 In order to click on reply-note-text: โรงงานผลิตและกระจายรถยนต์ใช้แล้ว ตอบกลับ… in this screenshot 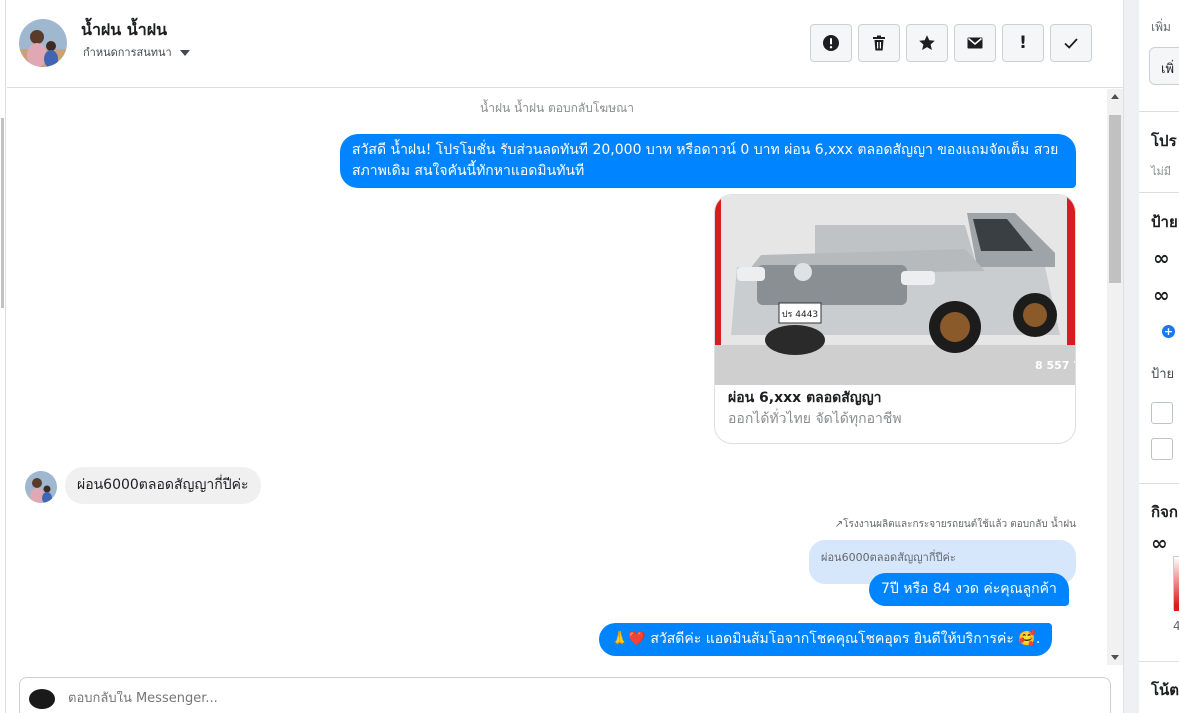, I will do `click(959, 524)`.